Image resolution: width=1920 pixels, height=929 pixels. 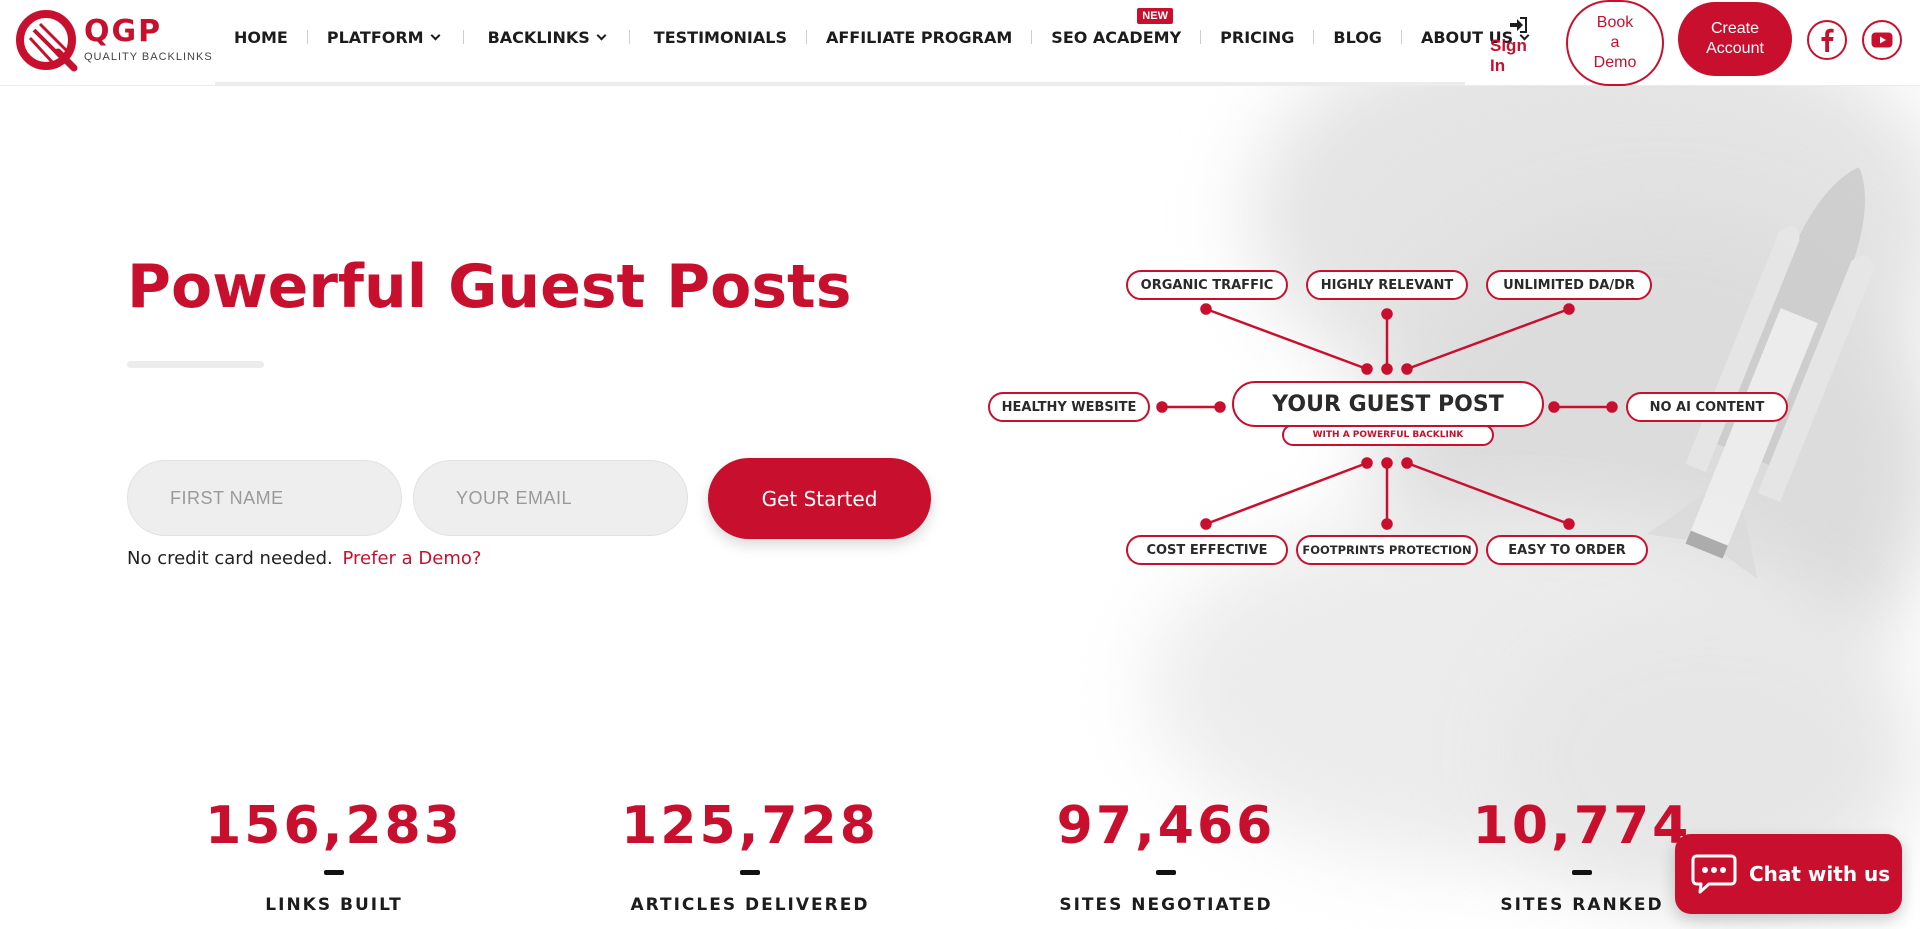 I want to click on chat-with-us-button: Chat with us, so click(x=1788, y=874).